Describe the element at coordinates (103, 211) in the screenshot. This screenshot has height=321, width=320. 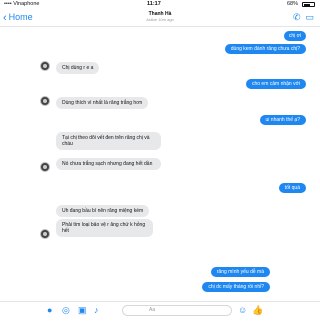
I see `message-bubble-in: Uh đang bầu bí nên răng miệng kém` at that location.